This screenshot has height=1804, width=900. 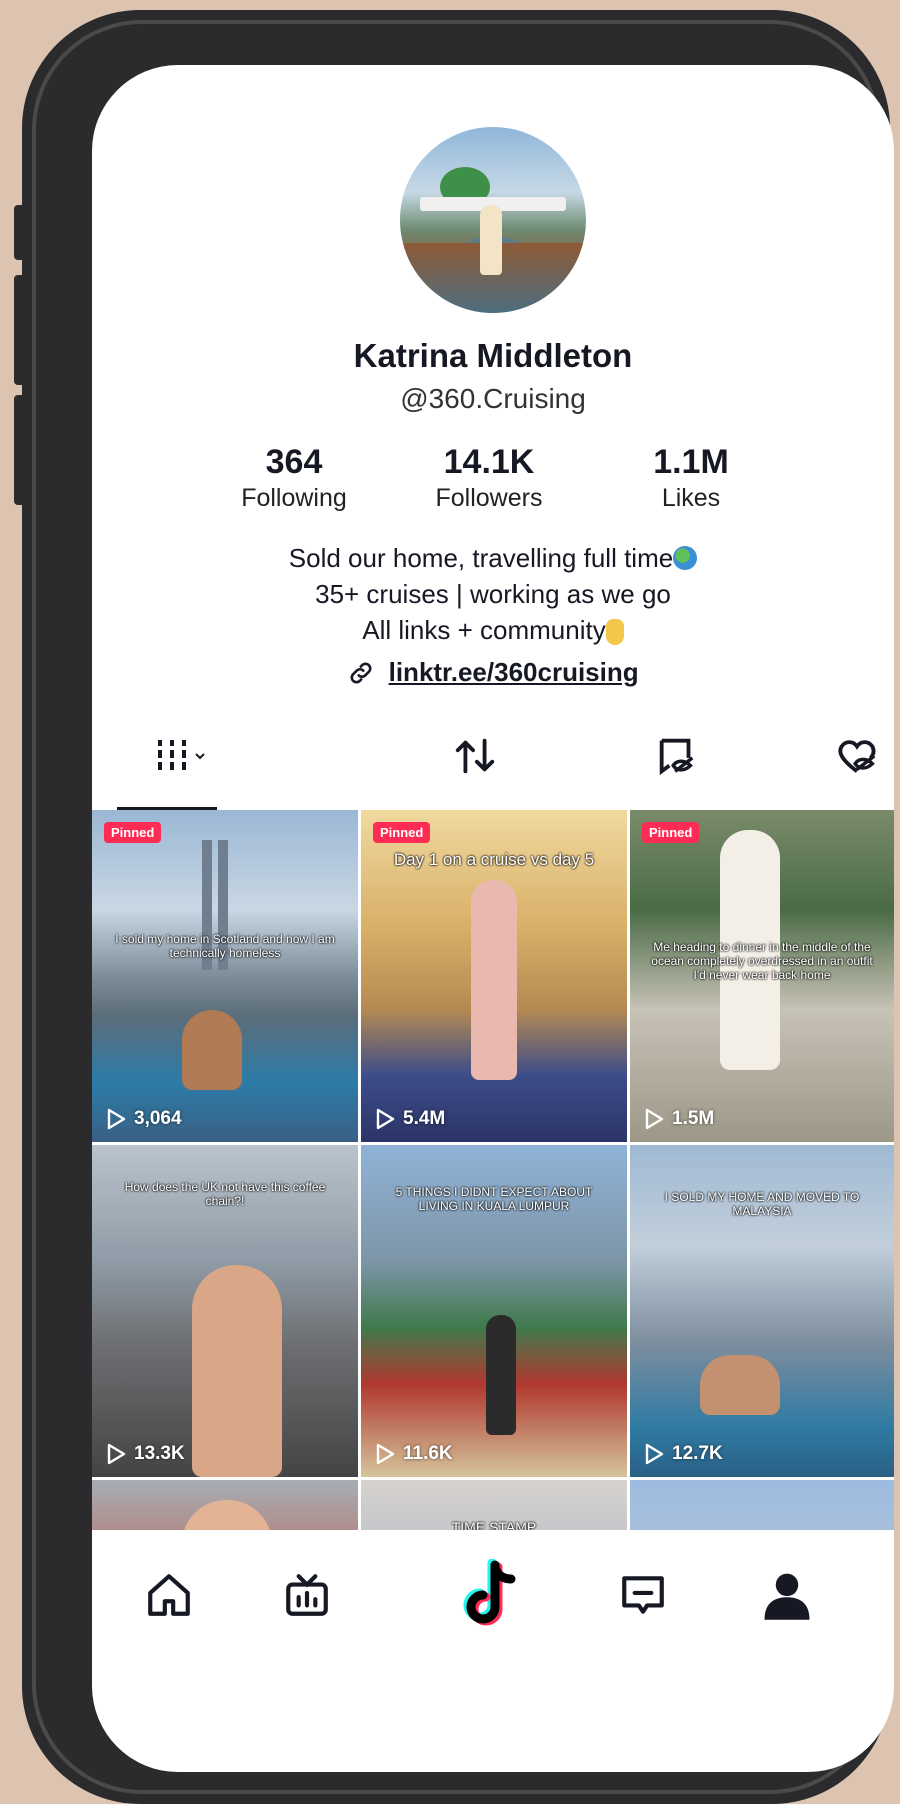 I want to click on view-count-text: 13.3K, so click(x=159, y=1453).